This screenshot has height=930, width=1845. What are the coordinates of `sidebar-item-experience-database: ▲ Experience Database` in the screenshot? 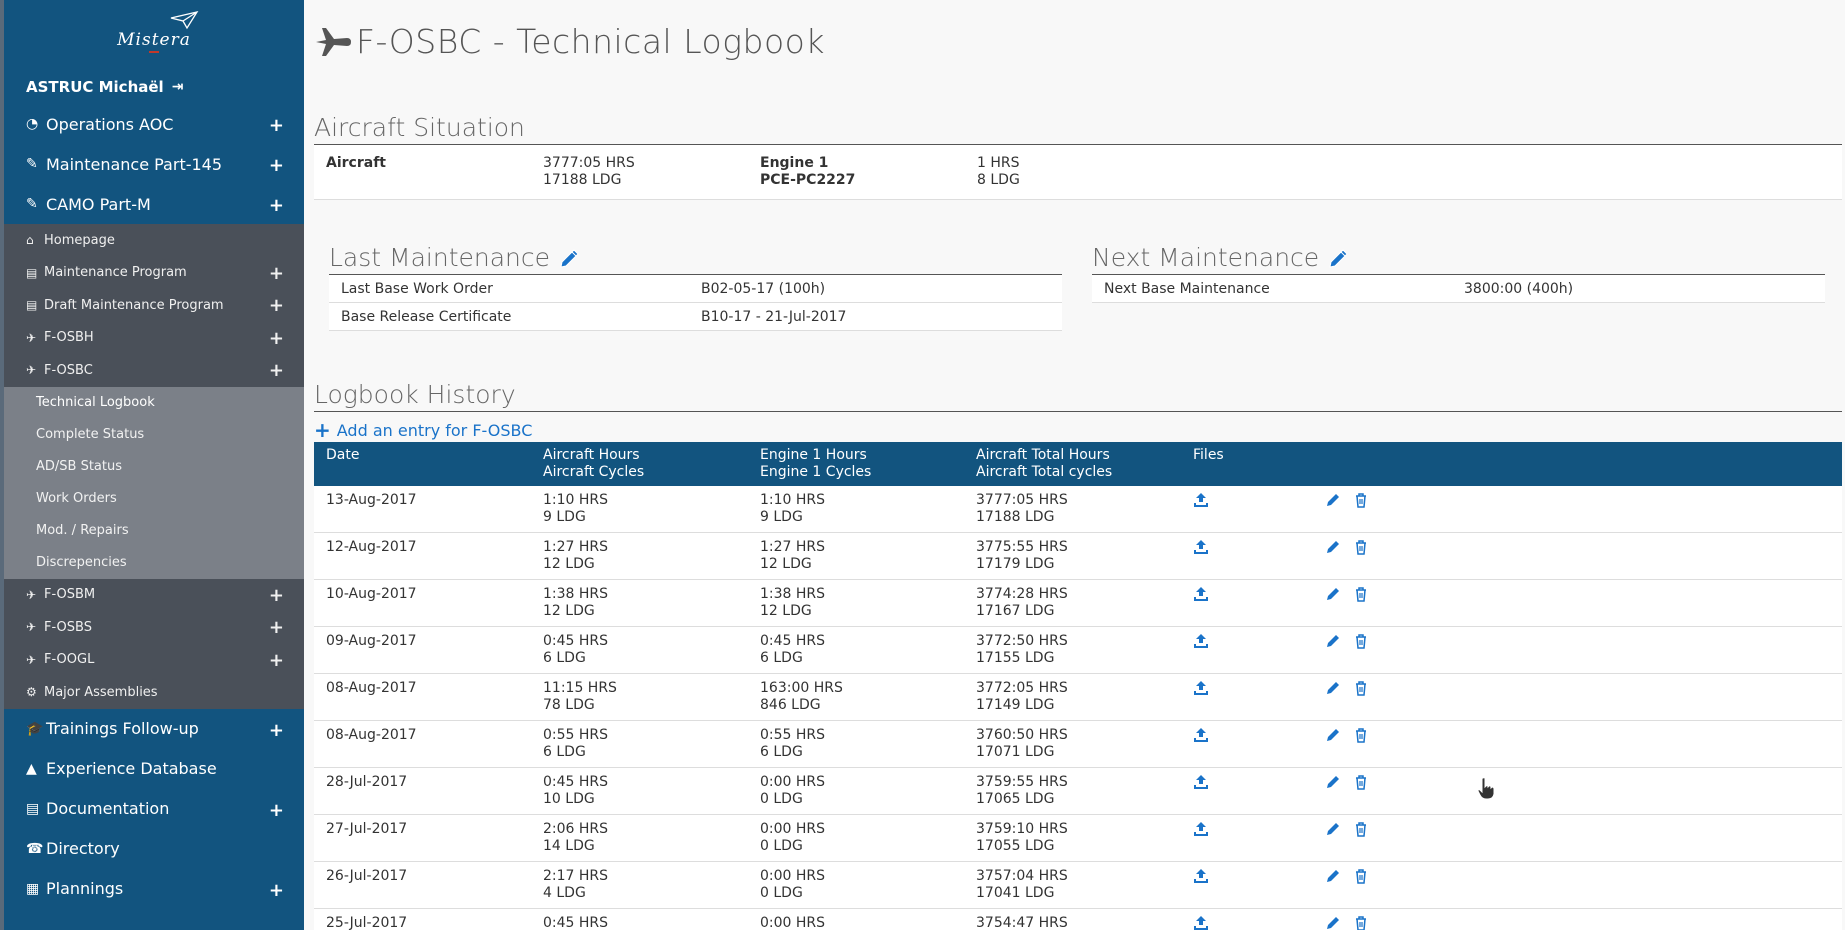 It's located at (154, 769).